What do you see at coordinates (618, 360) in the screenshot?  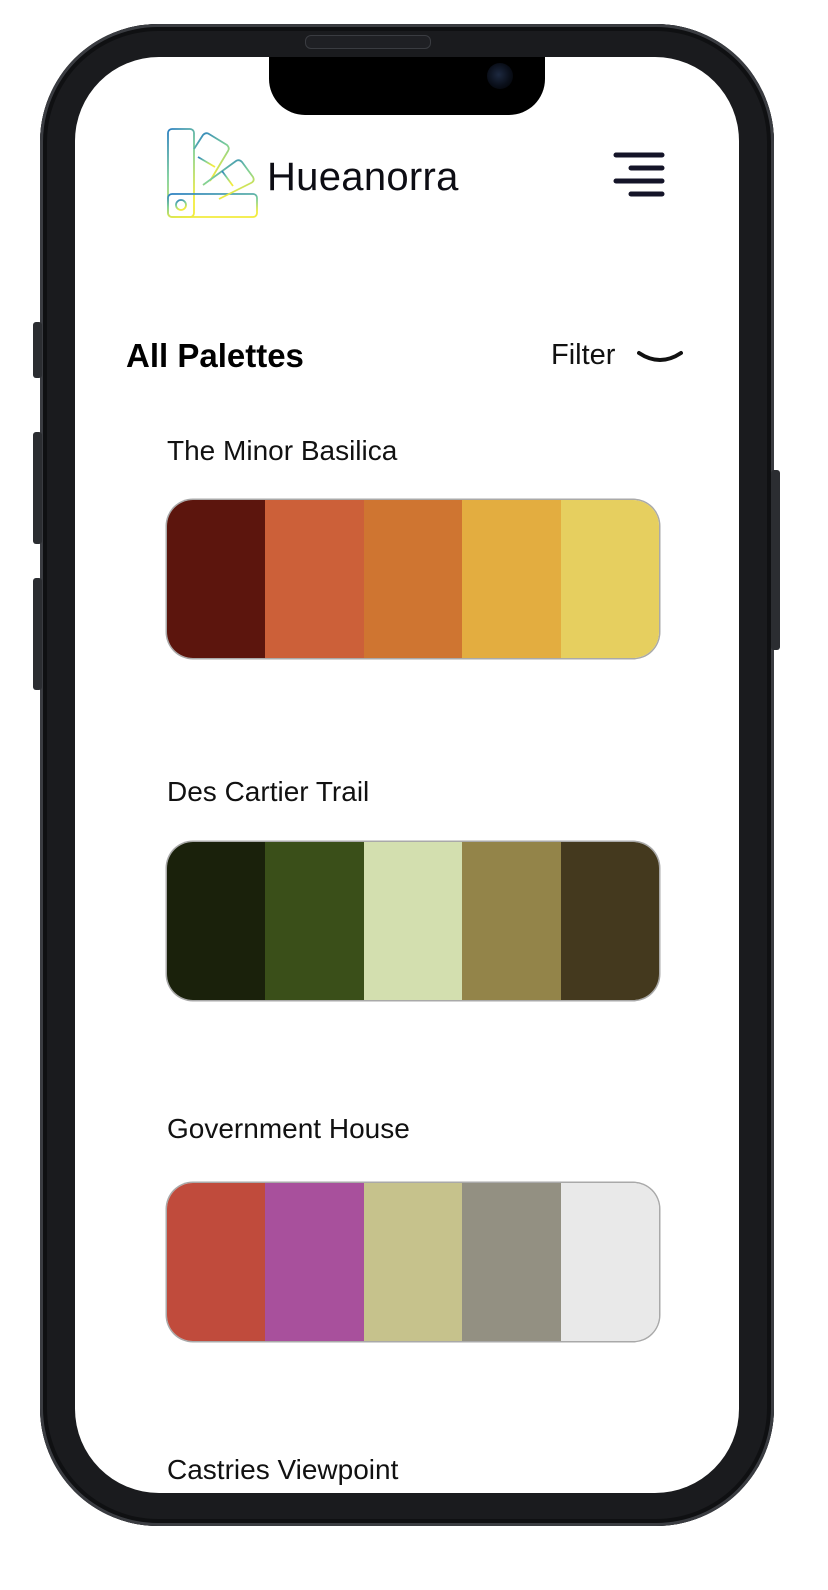 I see `filter-dropdown: Filter` at bounding box center [618, 360].